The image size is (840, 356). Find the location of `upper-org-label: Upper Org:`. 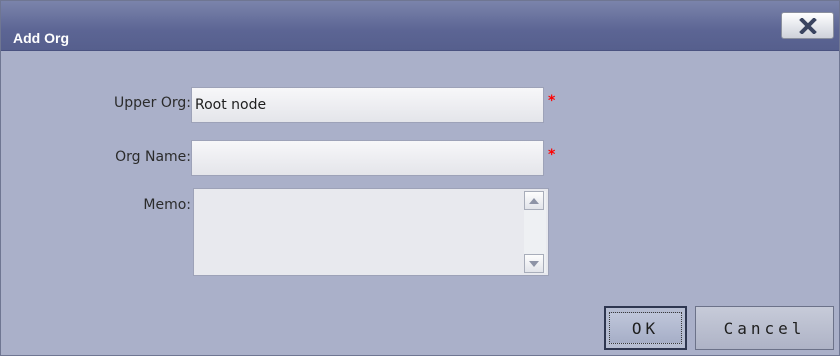

upper-org-label: Upper Org: is located at coordinates (152, 103).